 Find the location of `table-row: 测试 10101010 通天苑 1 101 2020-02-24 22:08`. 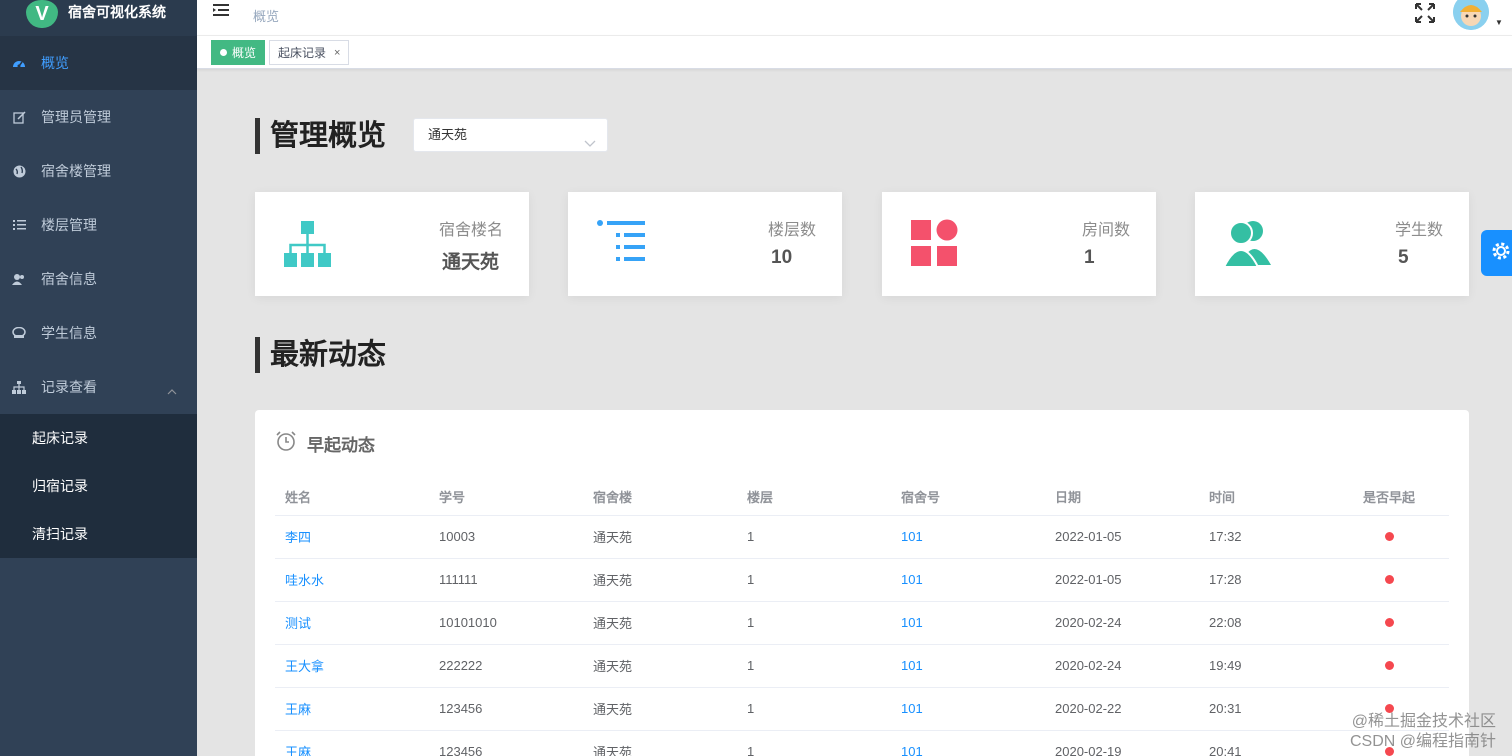

table-row: 测试 10101010 通天苑 1 101 2020-02-24 22:08 is located at coordinates (862, 623).